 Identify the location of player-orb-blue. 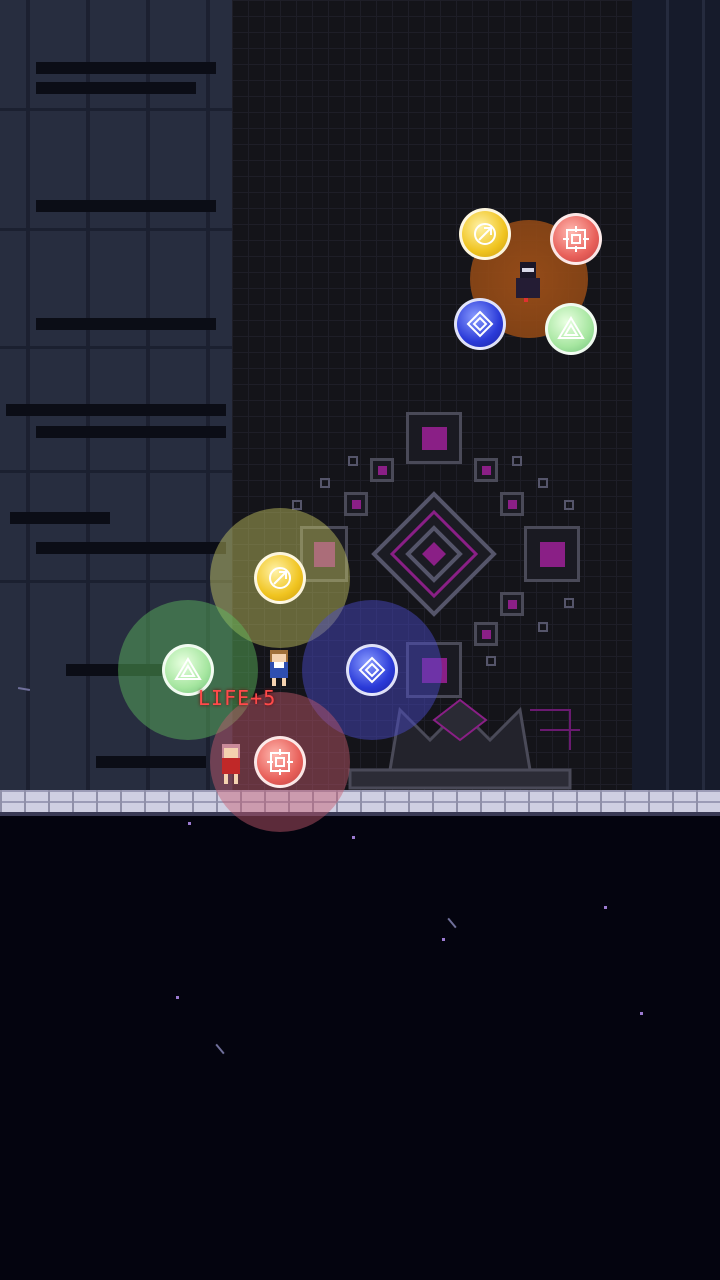
(372, 670).